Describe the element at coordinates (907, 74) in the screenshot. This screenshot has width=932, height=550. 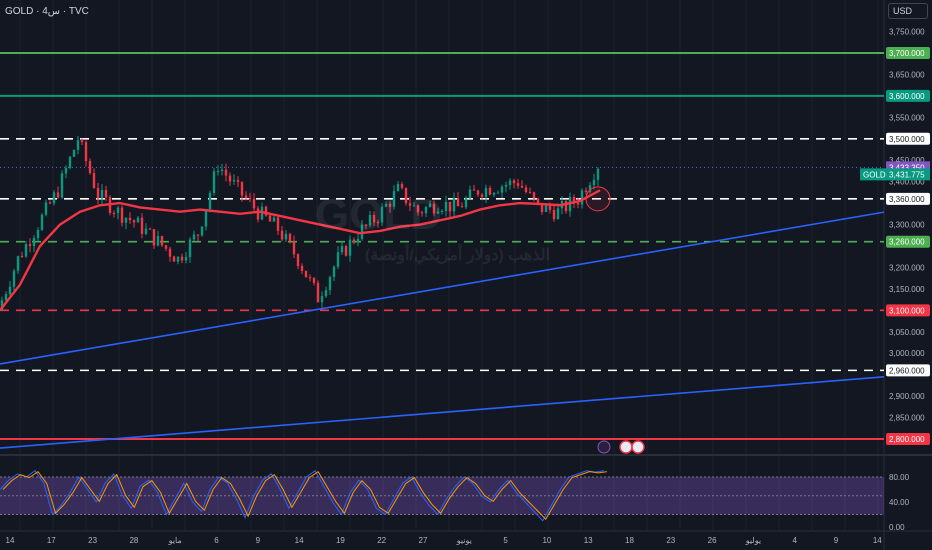
I see `price-tick-label: 3,650.000` at that location.